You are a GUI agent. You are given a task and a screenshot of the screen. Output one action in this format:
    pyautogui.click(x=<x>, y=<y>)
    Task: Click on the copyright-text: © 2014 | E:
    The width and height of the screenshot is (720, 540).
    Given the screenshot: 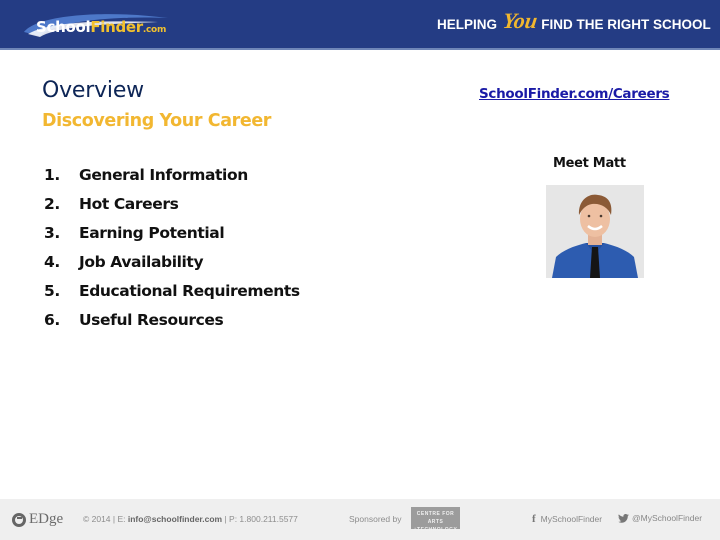 What is the action you would take?
    pyautogui.click(x=105, y=519)
    